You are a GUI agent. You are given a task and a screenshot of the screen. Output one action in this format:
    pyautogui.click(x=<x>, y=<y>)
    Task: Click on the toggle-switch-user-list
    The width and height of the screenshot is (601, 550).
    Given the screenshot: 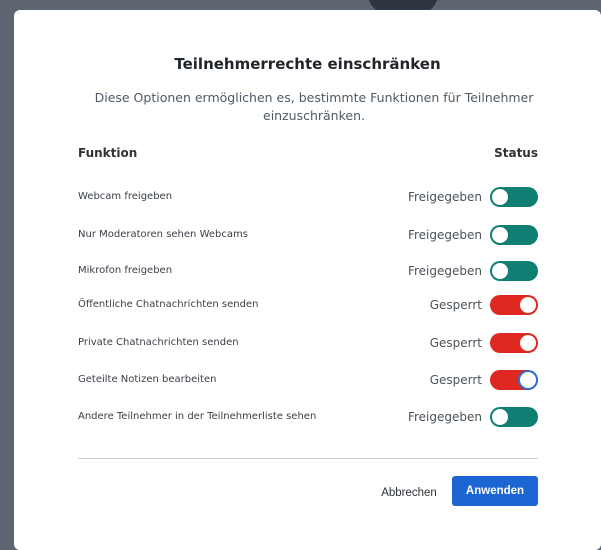 What is the action you would take?
    pyautogui.click(x=514, y=417)
    